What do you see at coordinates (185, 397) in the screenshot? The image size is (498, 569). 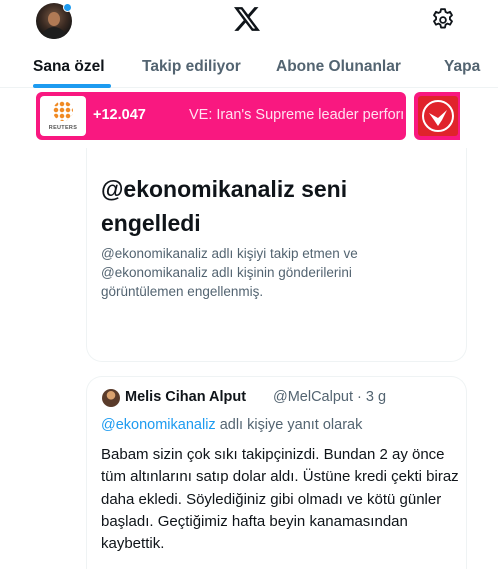 I see `tweet-author-name: Melis Cihan Alput` at bounding box center [185, 397].